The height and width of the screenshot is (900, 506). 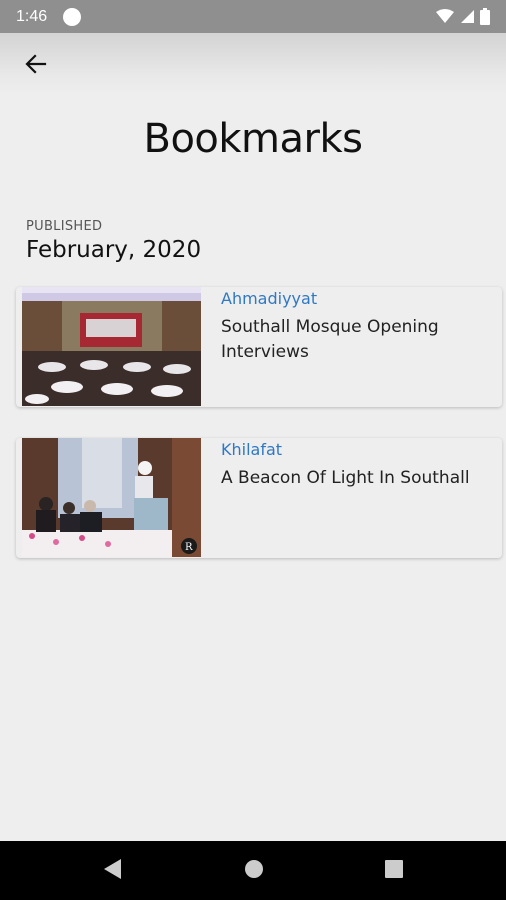 I want to click on bookmark-title: Southall Mosque Opening Interviews, so click(x=356, y=340).